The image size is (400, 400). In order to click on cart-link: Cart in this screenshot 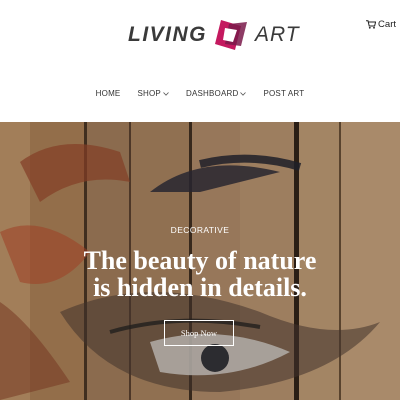, I will do `click(381, 24)`.